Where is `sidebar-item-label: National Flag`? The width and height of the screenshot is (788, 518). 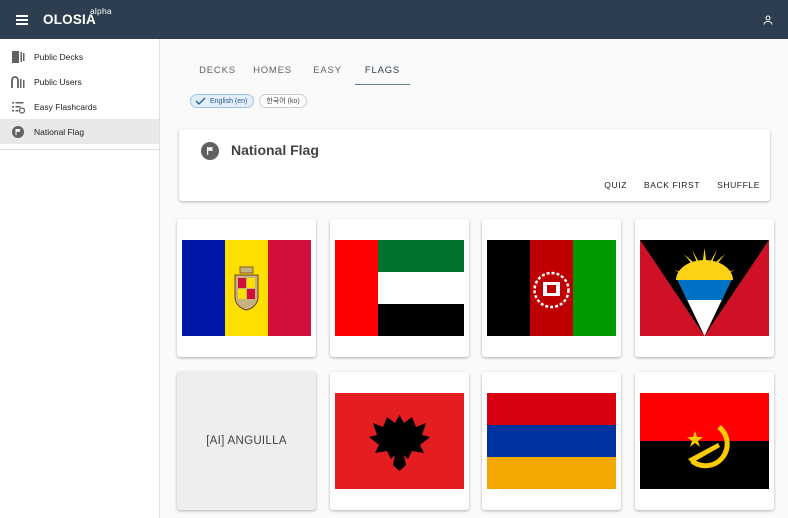 sidebar-item-label: National Flag is located at coordinates (59, 131).